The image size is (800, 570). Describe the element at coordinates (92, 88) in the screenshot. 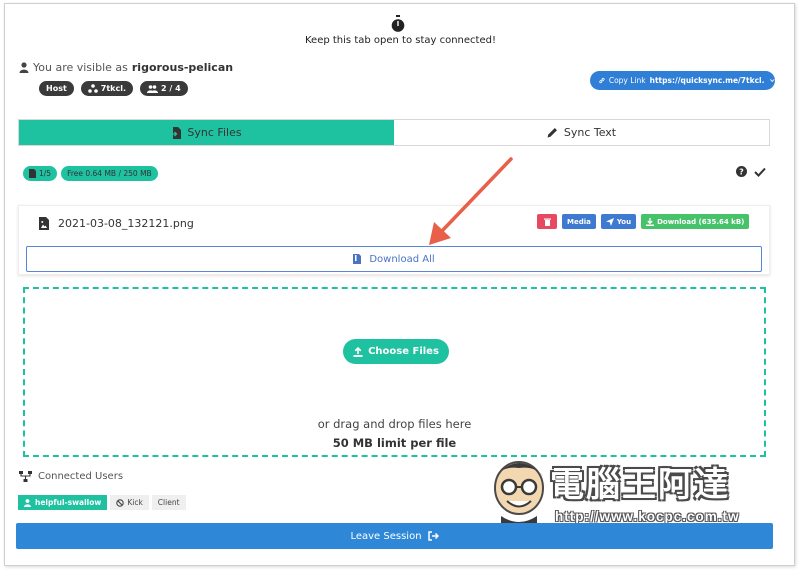

I see `network-icon` at that location.